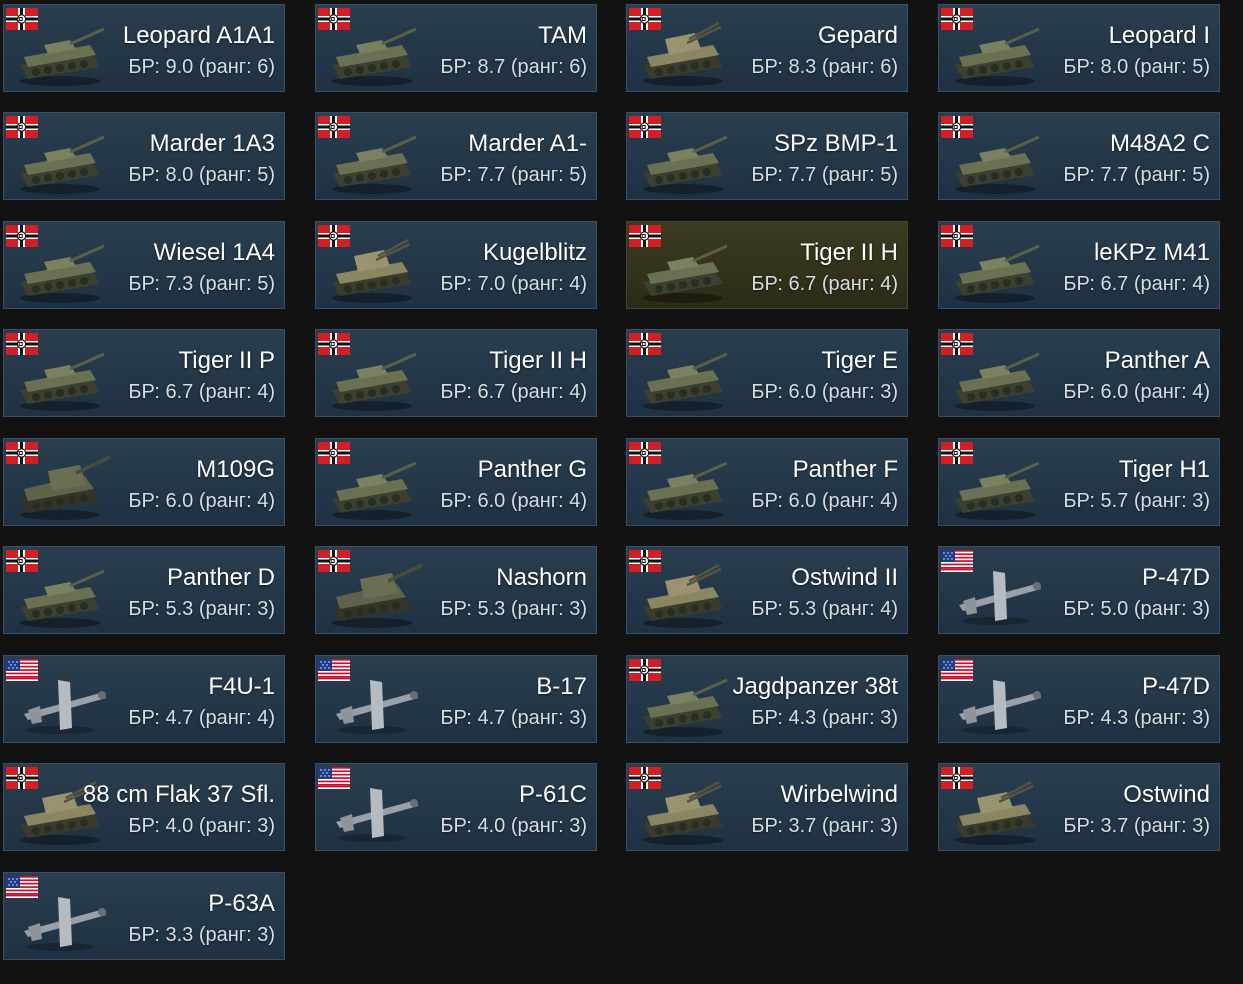  Describe the element at coordinates (767, 373) in the screenshot. I see `vehicle-card: Tiger E БР: 6.0 (ранг: 3)` at that location.